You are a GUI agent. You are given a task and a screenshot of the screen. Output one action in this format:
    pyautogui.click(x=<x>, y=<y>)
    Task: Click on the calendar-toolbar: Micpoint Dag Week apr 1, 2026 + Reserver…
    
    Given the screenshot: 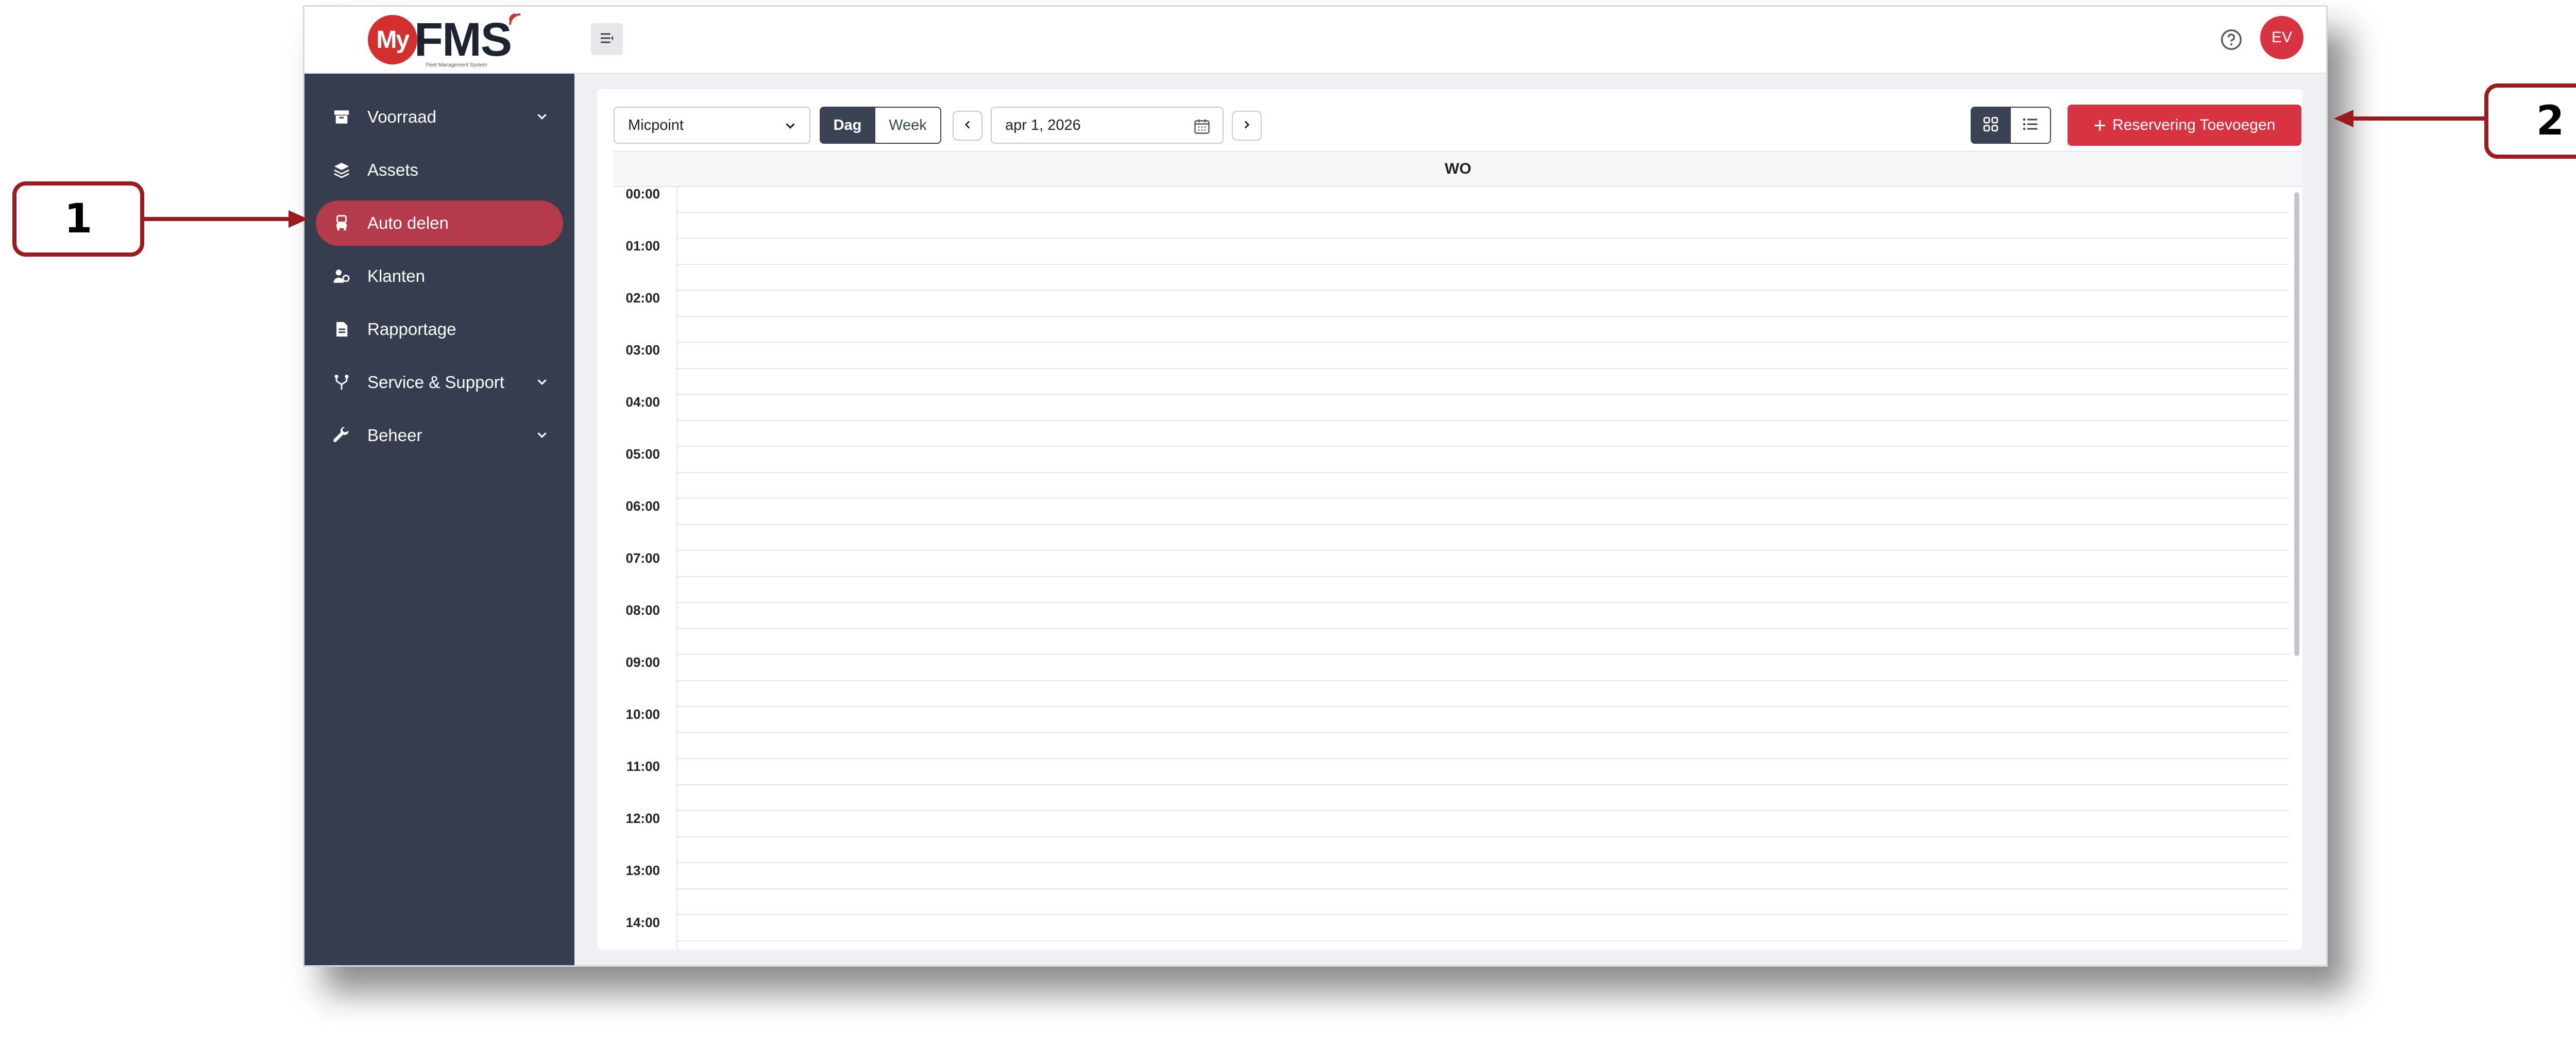 What is the action you would take?
    pyautogui.click(x=1449, y=120)
    